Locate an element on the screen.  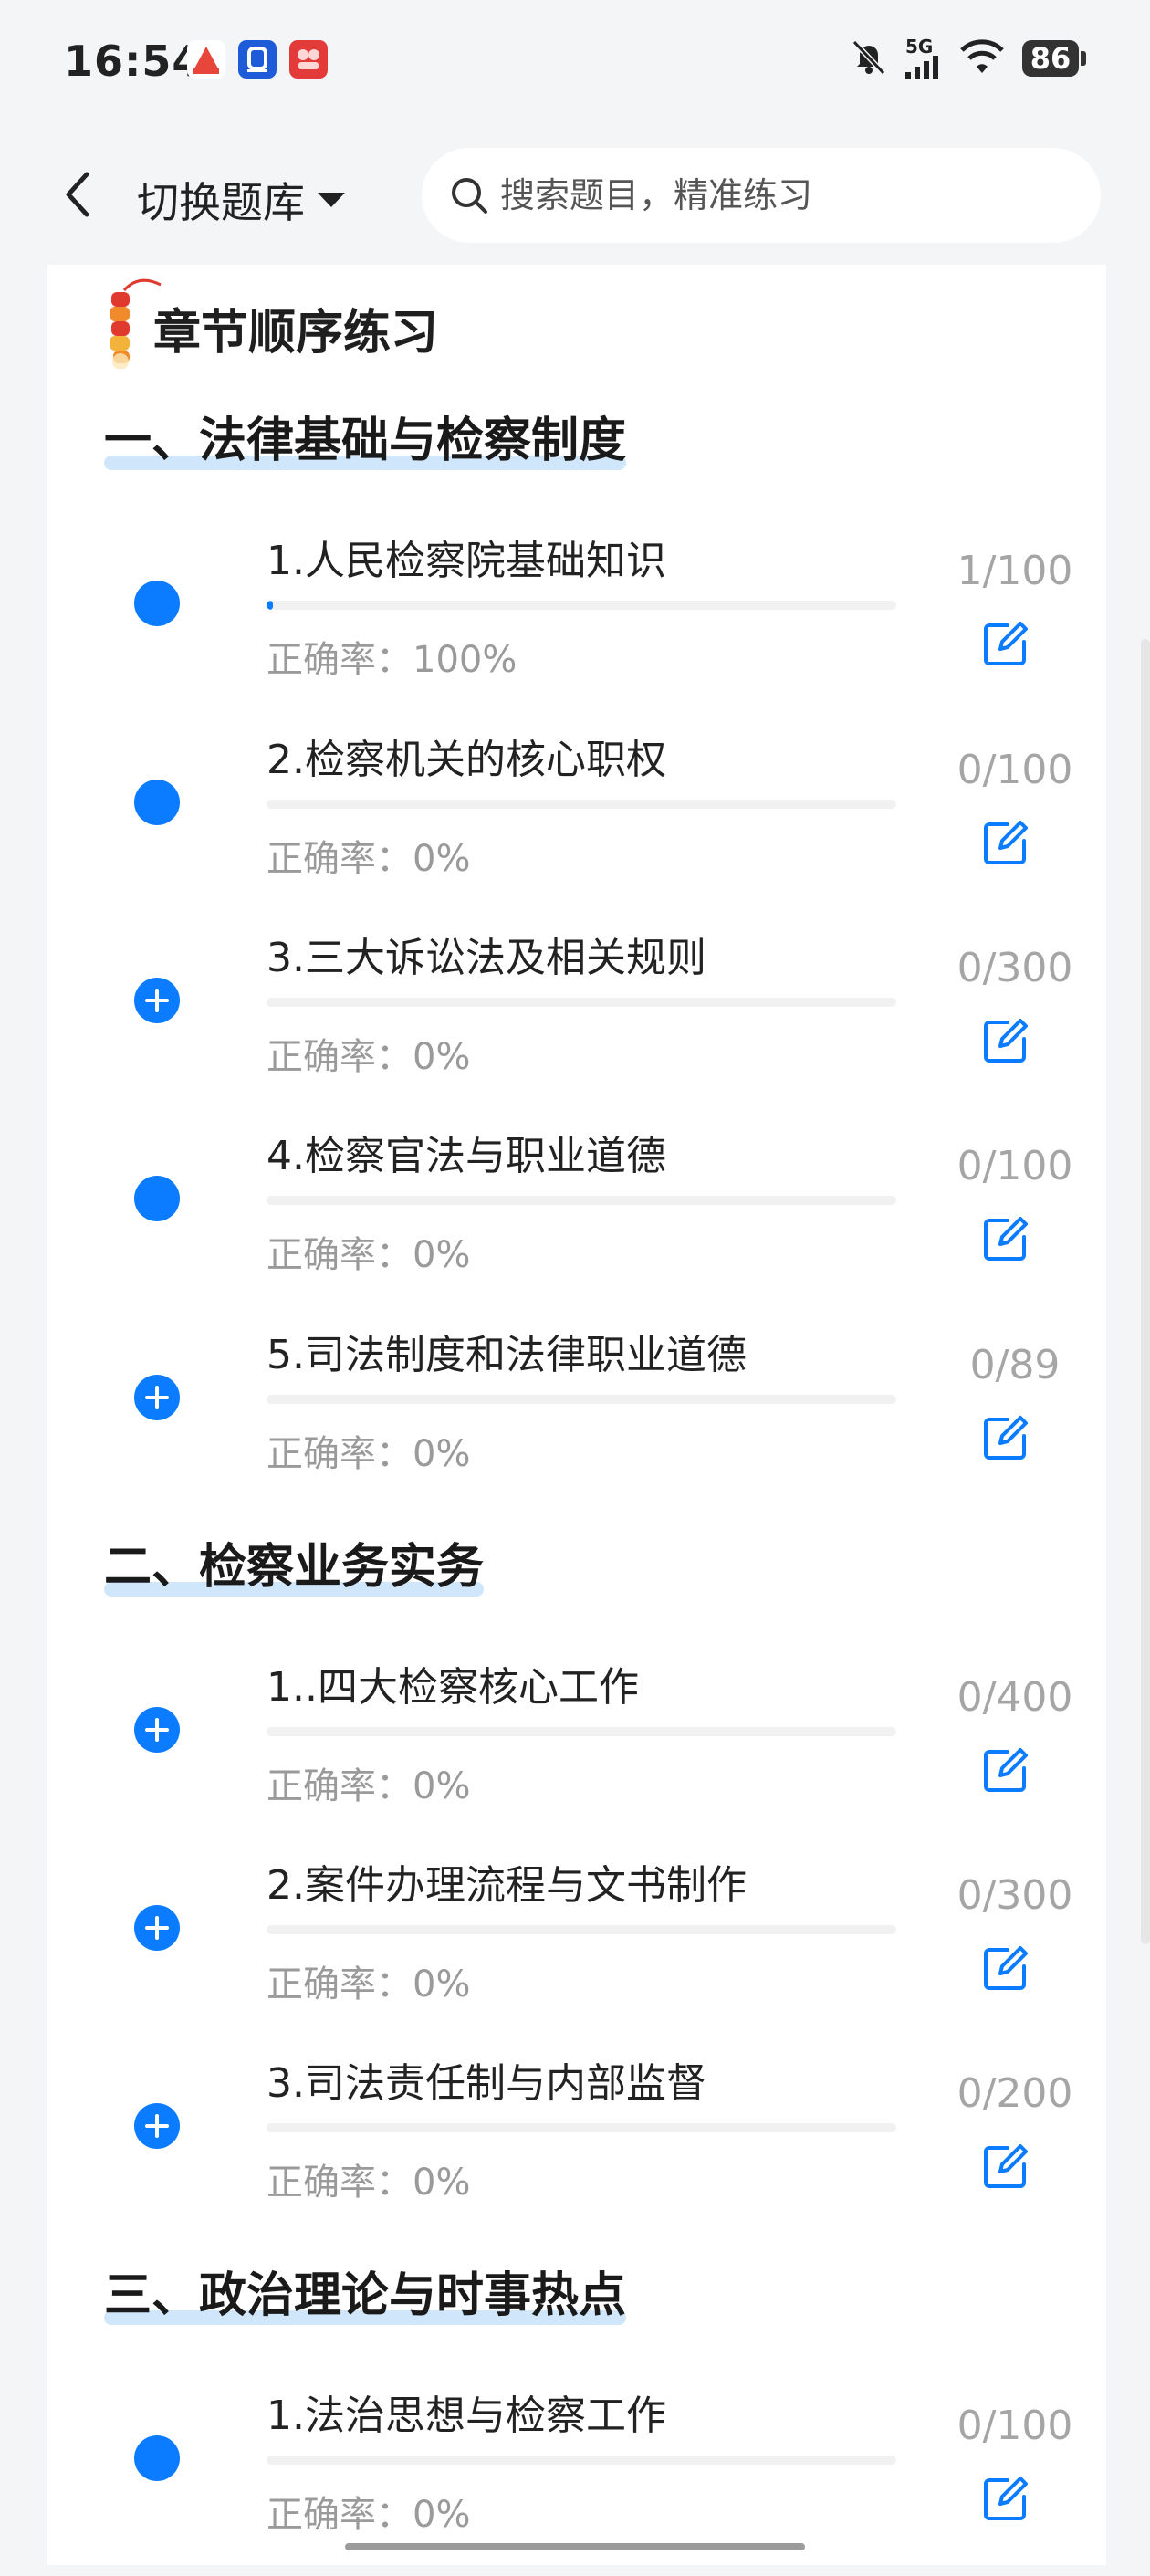
section-title: 三、政治理论与时事热点 is located at coordinates (365, 2296).